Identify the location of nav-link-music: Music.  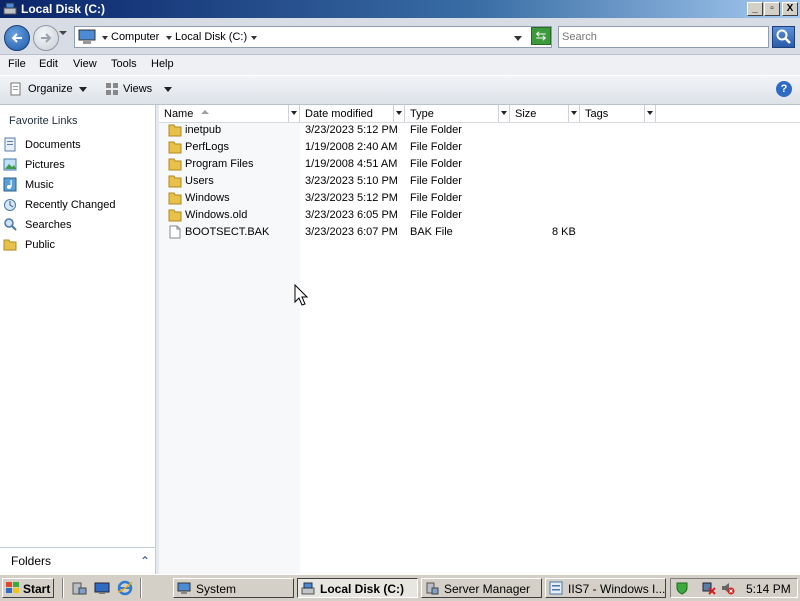
(75, 185).